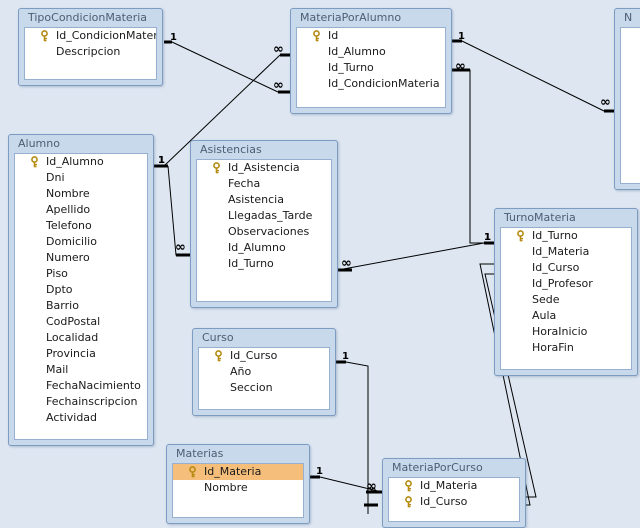 The width and height of the screenshot is (640, 528). I want to click on field-row: Barrio, so click(81, 306).